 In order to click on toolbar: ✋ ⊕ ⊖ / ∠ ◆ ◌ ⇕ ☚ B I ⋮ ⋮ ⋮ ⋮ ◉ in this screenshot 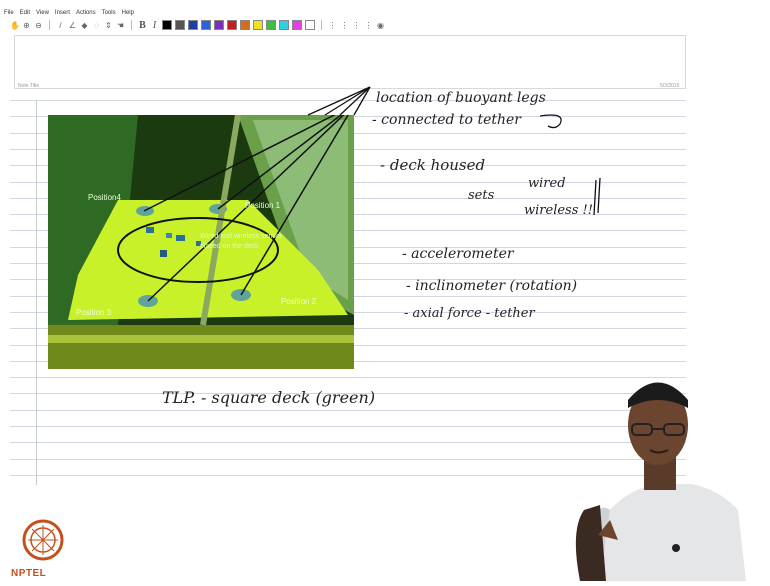, I will do `click(385, 25)`.